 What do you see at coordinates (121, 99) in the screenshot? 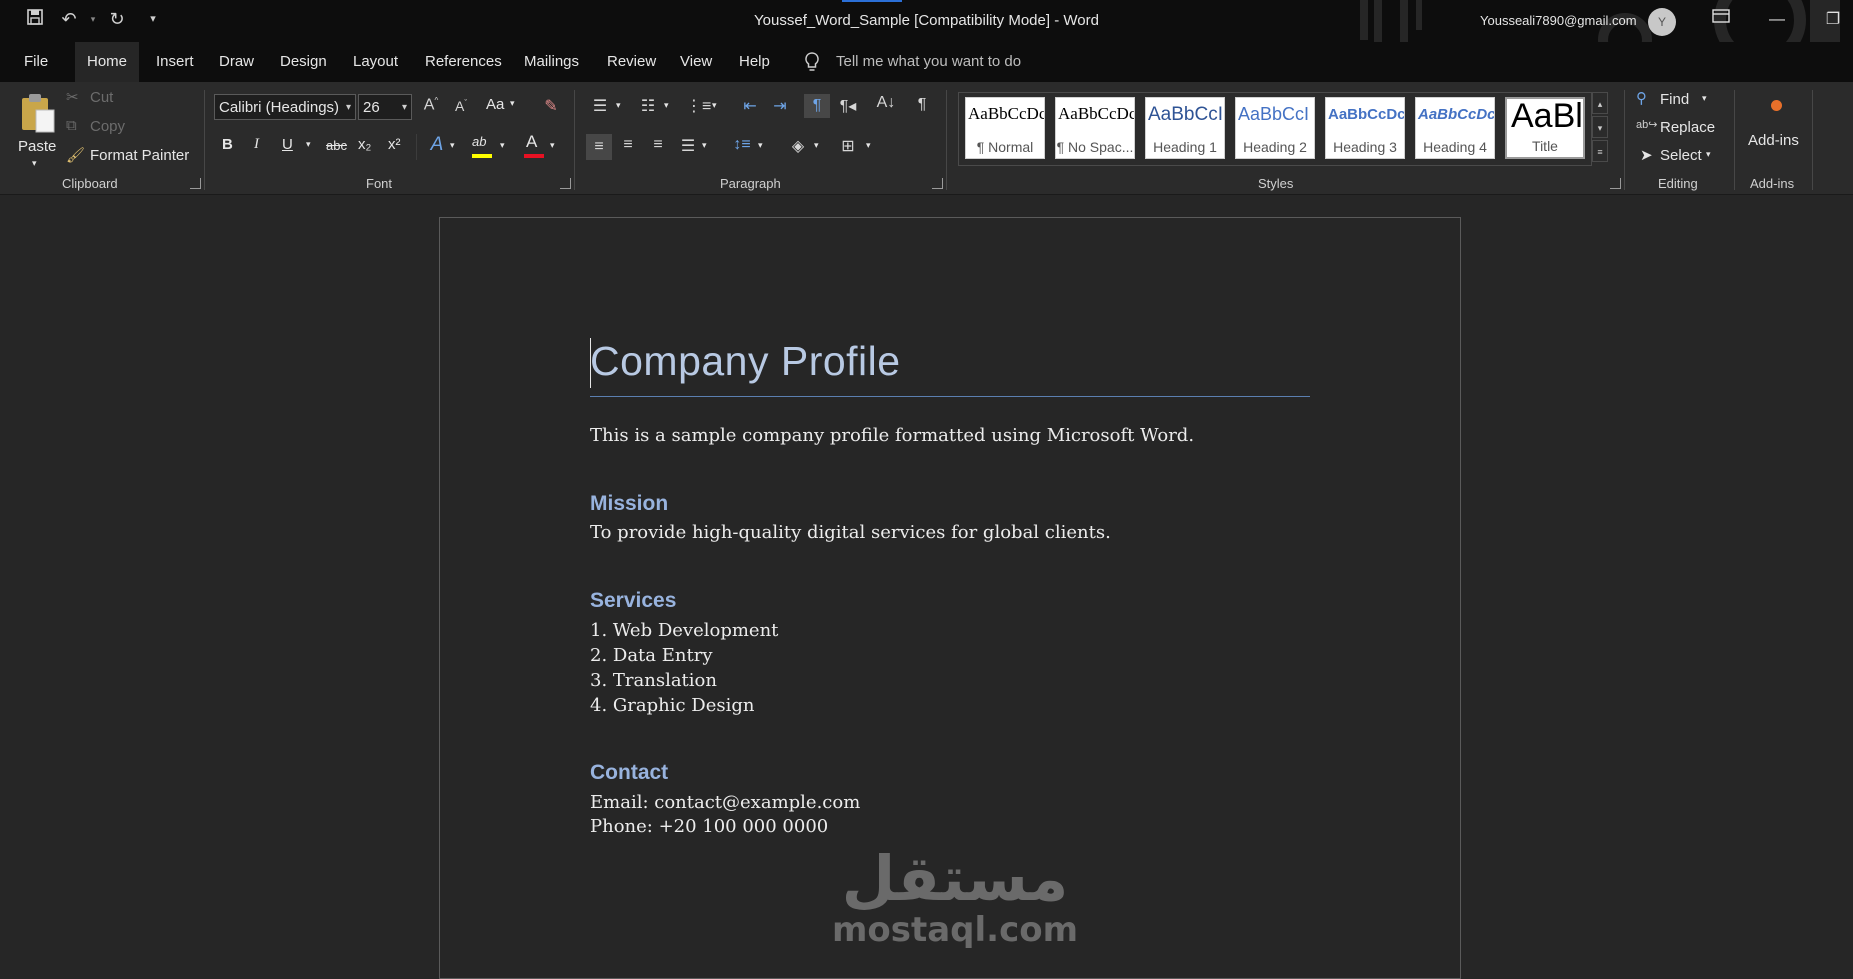
I see `cut-button: ✂ Cut` at bounding box center [121, 99].